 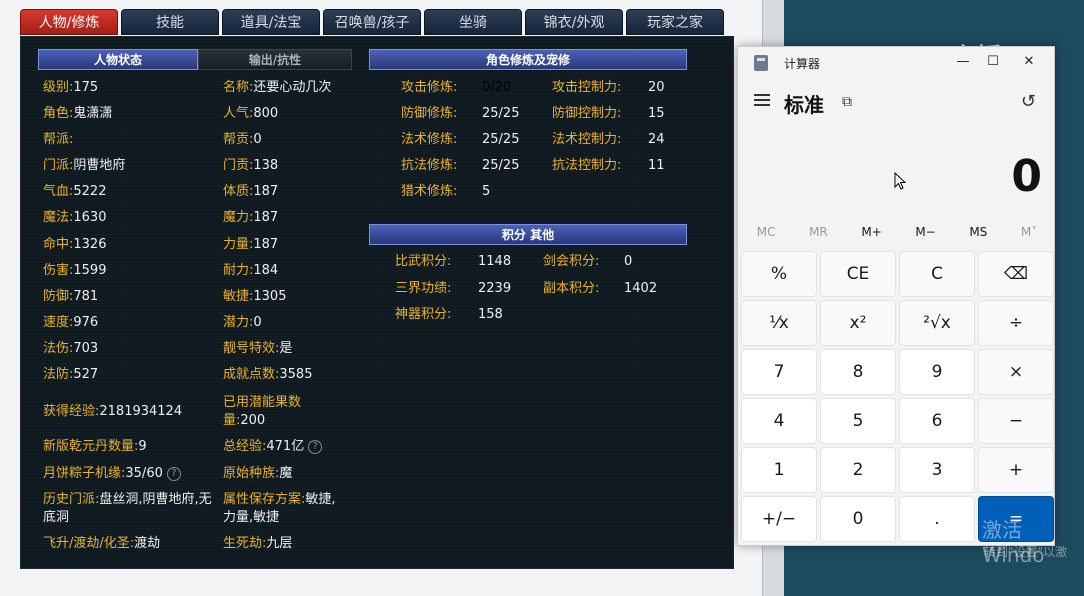 What do you see at coordinates (818, 232) in the screenshot?
I see `memory-recall-button: MR` at bounding box center [818, 232].